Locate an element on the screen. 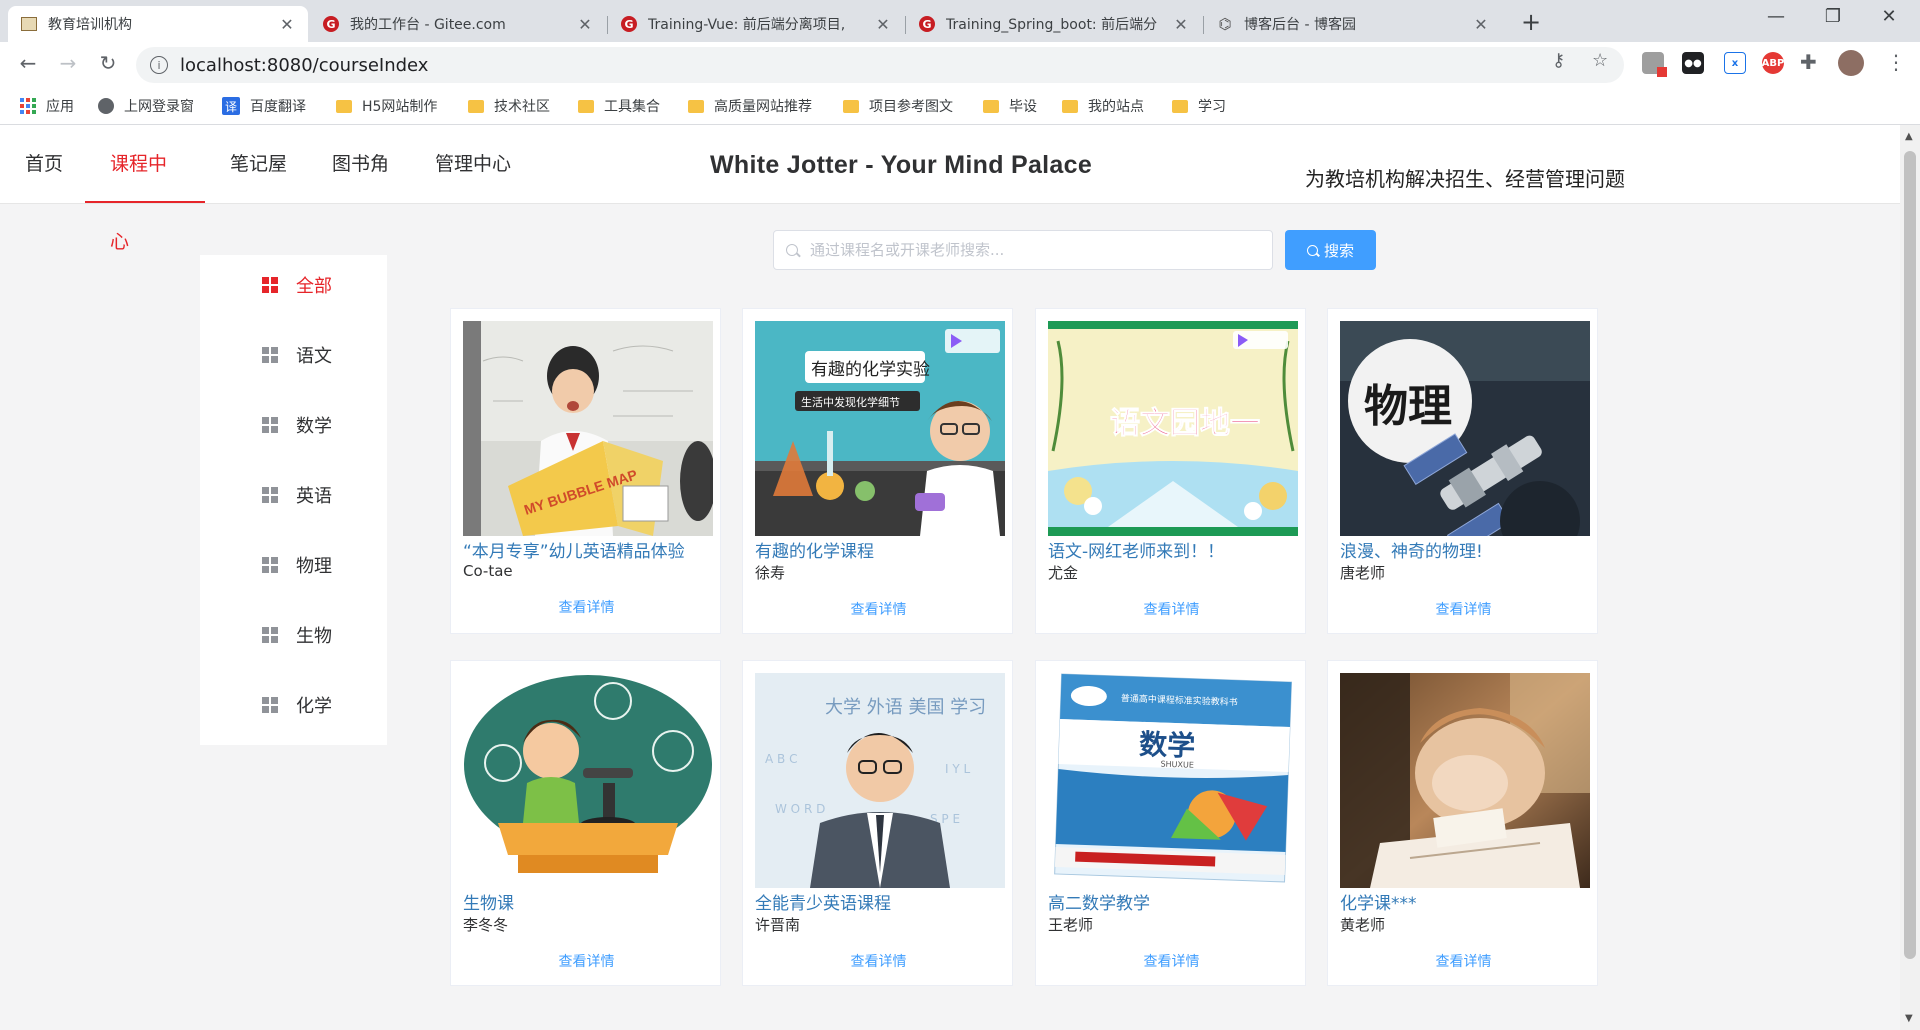 This screenshot has width=1920, height=1030. bookmark-folder: 技术社区 is located at coordinates (509, 106).